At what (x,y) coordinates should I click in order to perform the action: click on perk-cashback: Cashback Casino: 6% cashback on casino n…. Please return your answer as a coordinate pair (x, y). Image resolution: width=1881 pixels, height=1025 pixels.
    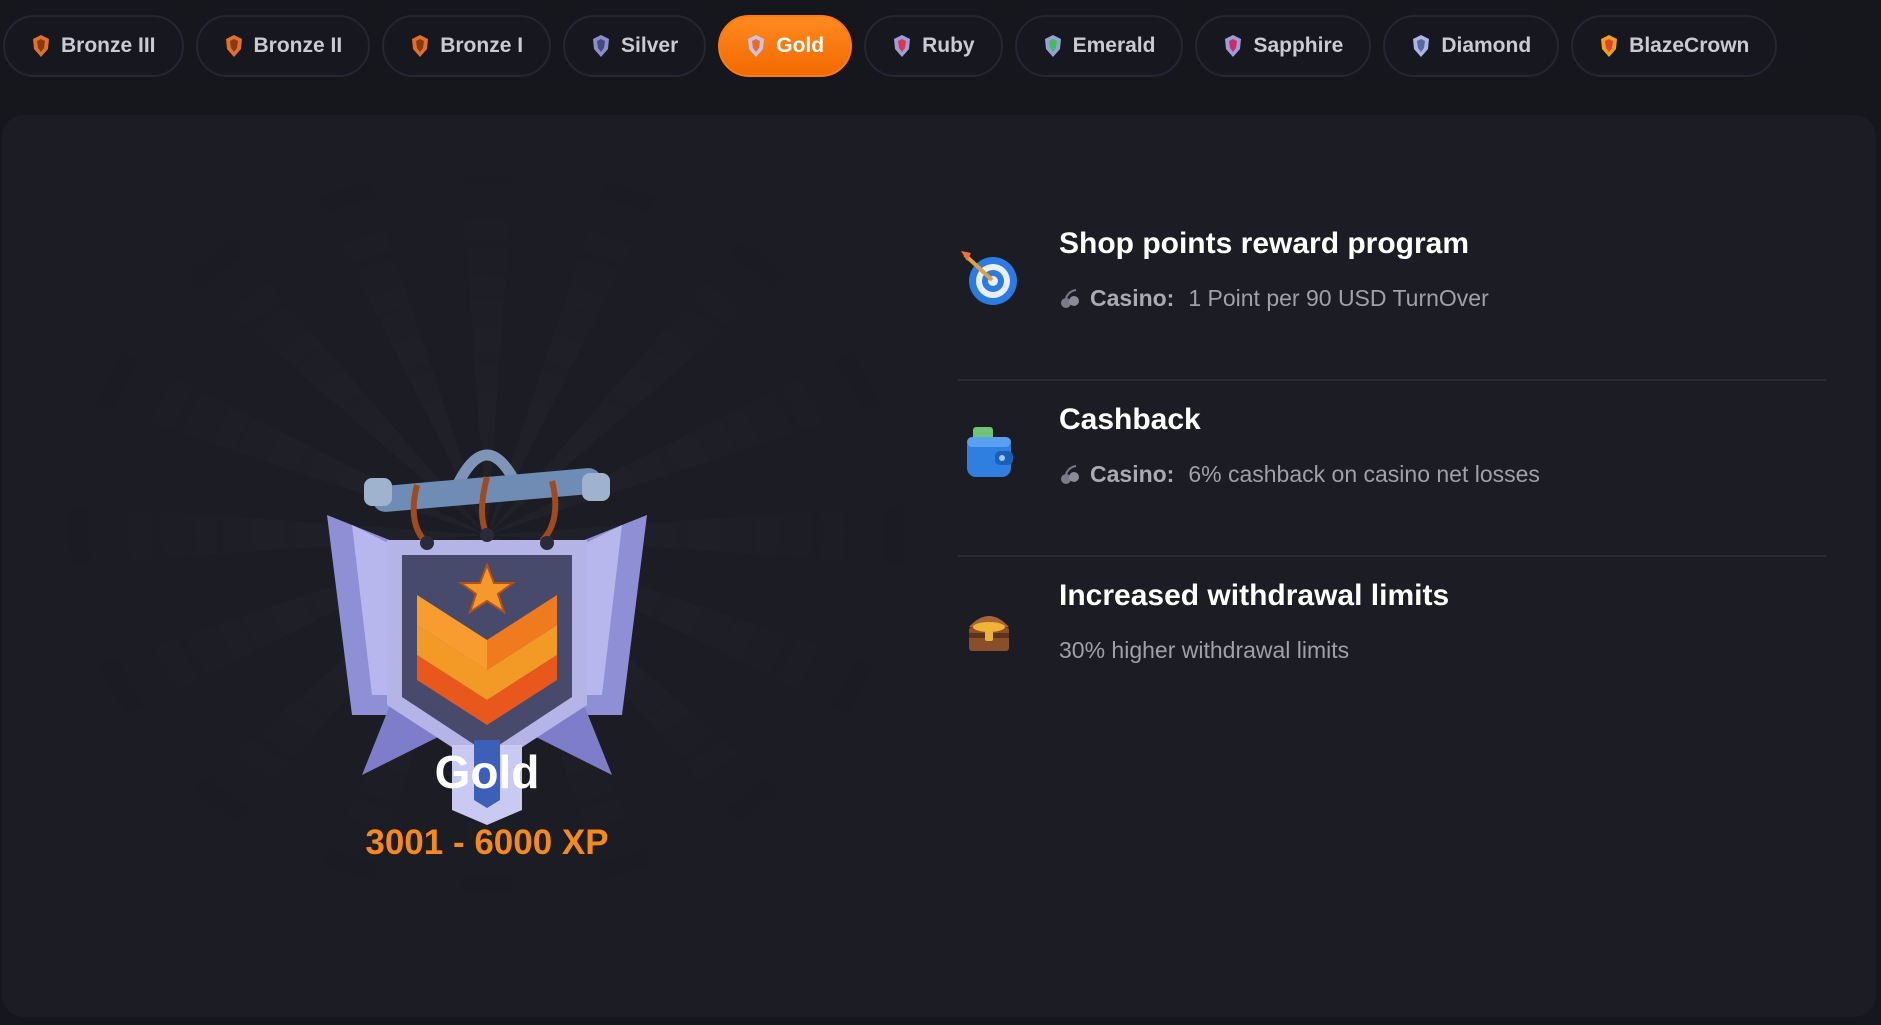
    Looking at the image, I should click on (1392, 469).